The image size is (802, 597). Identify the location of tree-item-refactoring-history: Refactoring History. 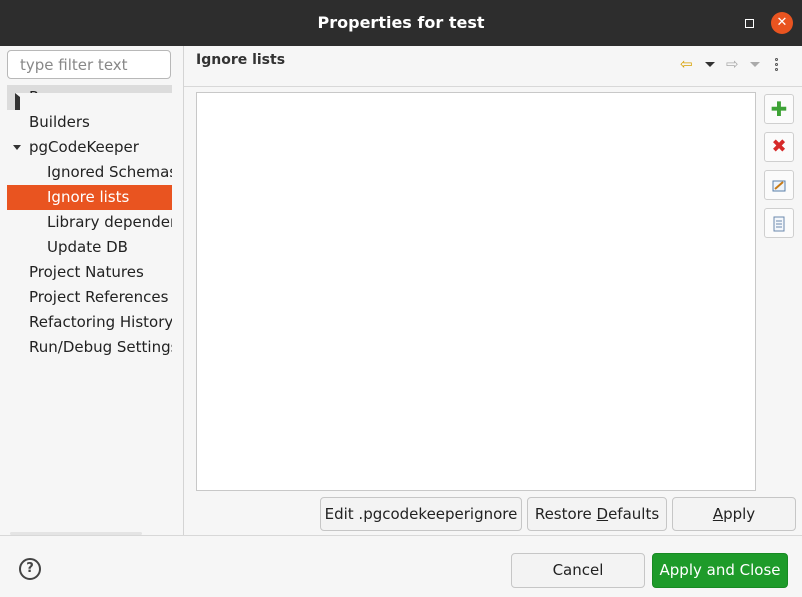
(89, 322).